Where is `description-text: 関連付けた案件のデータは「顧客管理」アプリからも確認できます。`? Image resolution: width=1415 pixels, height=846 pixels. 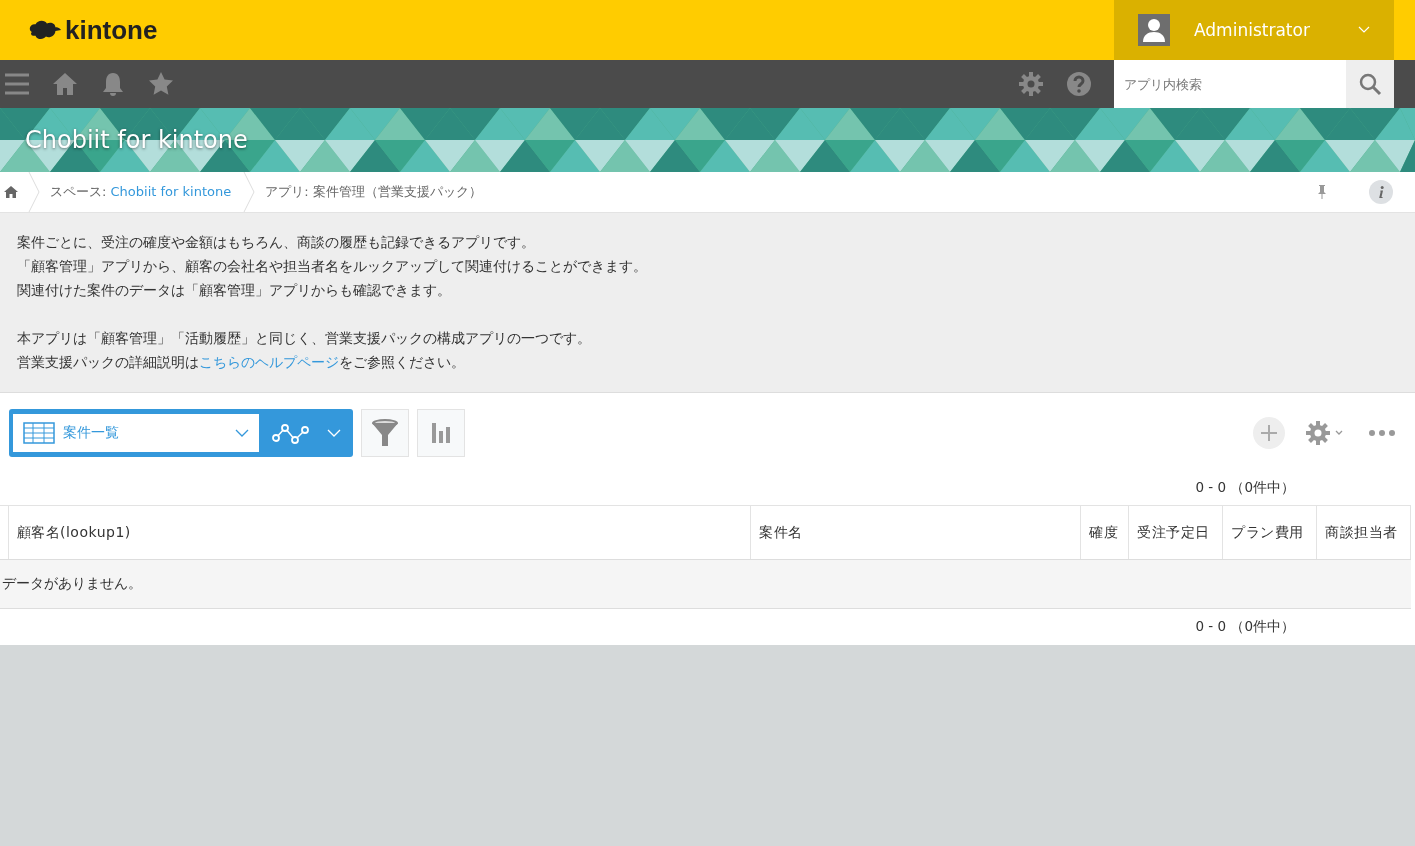
description-text: 関連付けた案件のデータは「顧客管理」アプリからも確認できます。 is located at coordinates (234, 290).